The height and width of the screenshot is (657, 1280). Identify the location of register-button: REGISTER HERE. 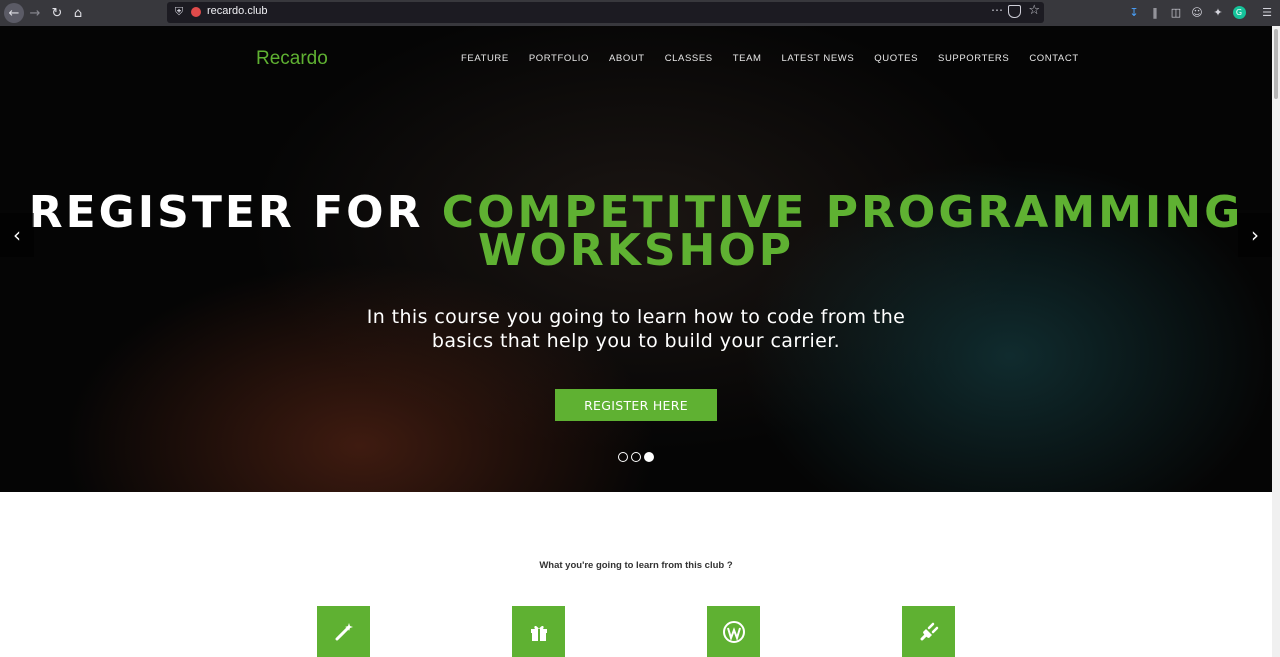
(636, 405).